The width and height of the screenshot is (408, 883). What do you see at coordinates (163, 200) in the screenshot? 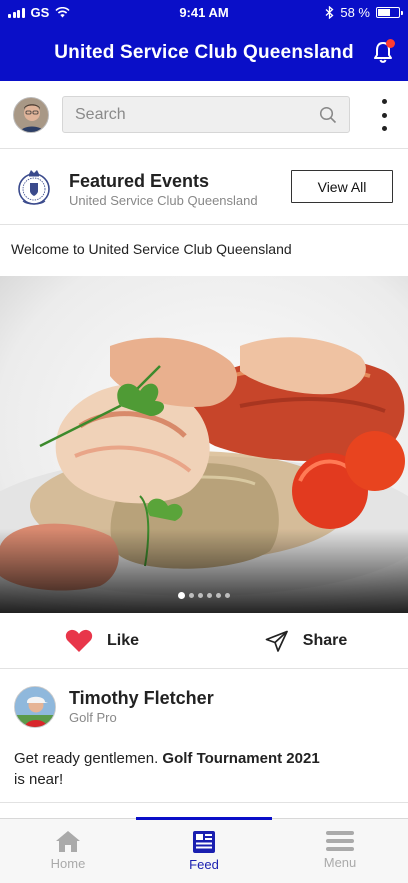
I see `featured-events-subtitle: United Service Club Queensland` at bounding box center [163, 200].